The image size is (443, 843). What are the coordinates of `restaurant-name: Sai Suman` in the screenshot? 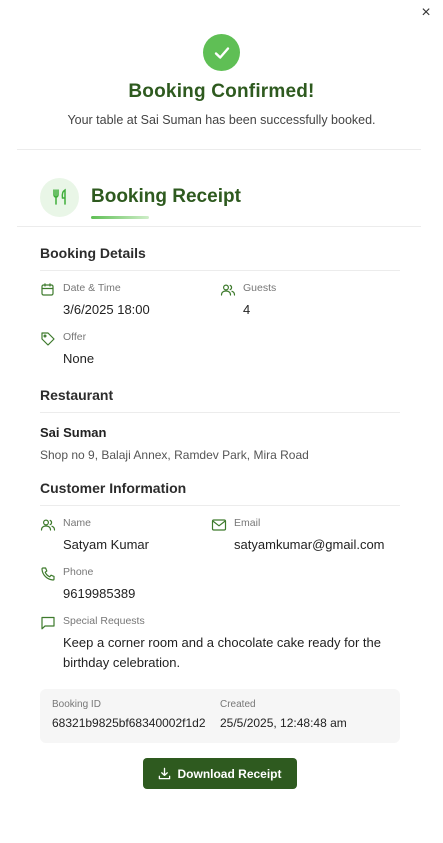 It's located at (73, 432).